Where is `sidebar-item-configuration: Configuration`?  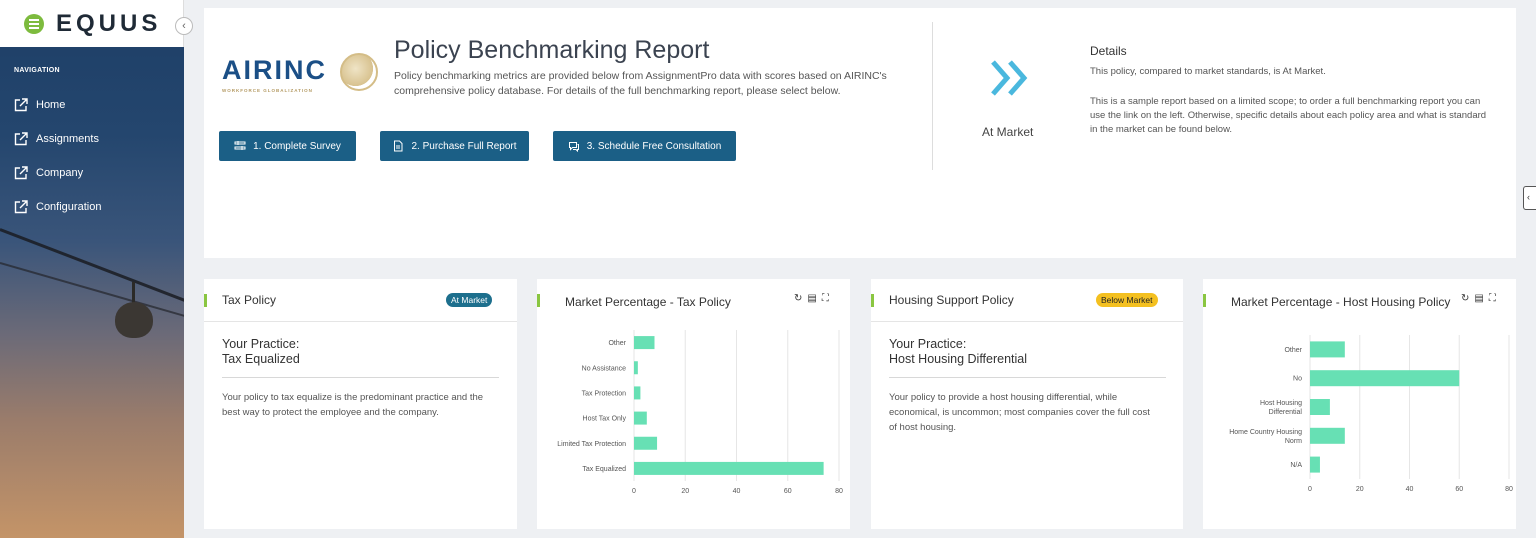
sidebar-item-configuration: Configuration is located at coordinates (92, 207).